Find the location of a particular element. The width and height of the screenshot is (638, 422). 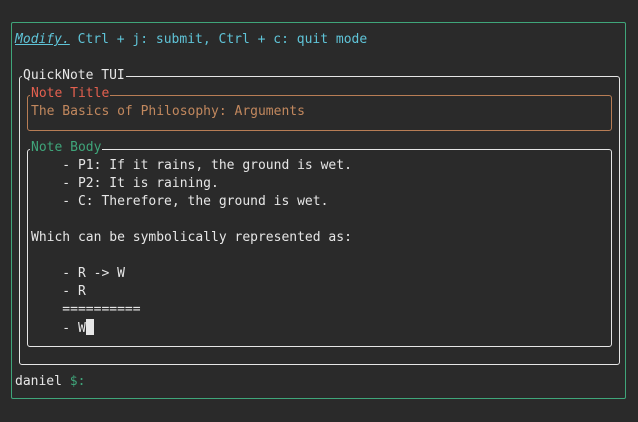

note-body-line: - P2: It is raining. is located at coordinates (125, 183).